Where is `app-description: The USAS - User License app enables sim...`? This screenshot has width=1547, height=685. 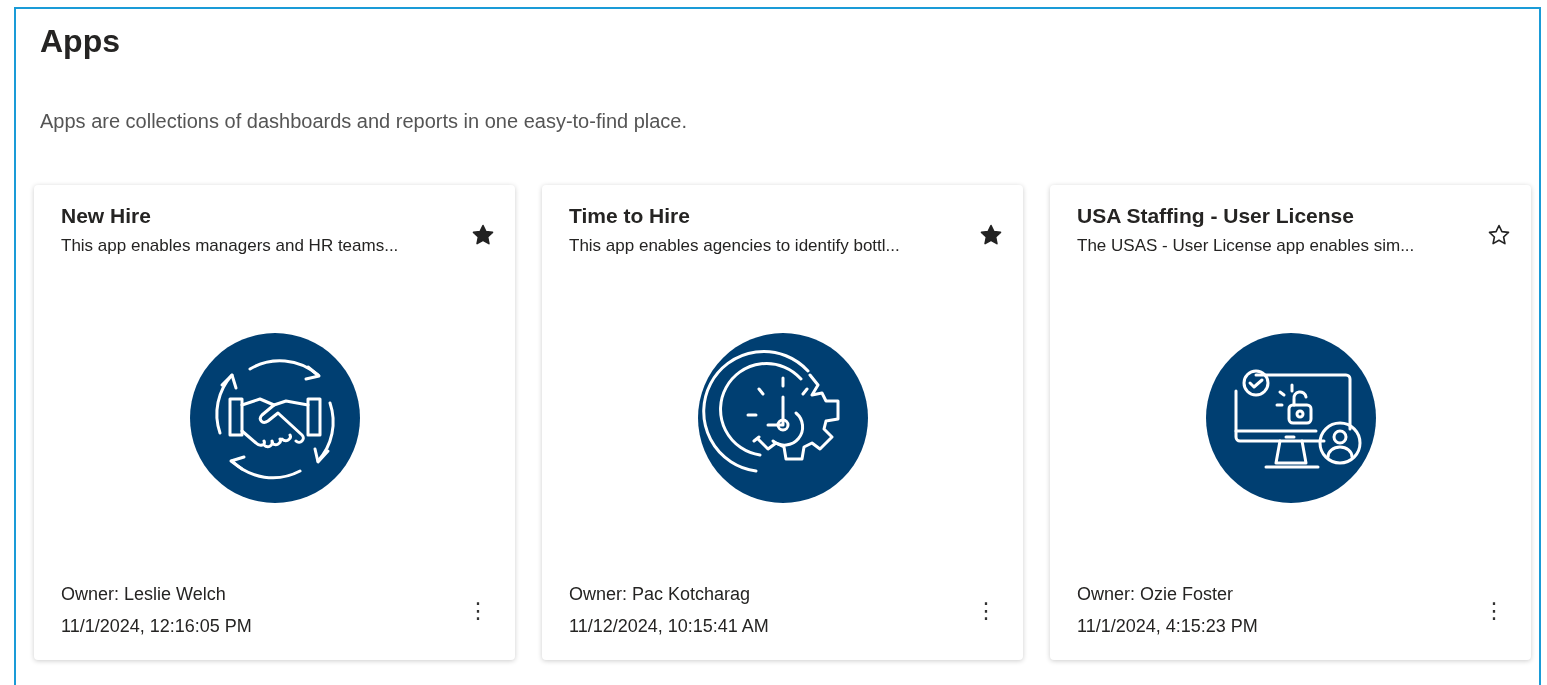 app-description: The USAS - User License app enables sim... is located at coordinates (1246, 246).